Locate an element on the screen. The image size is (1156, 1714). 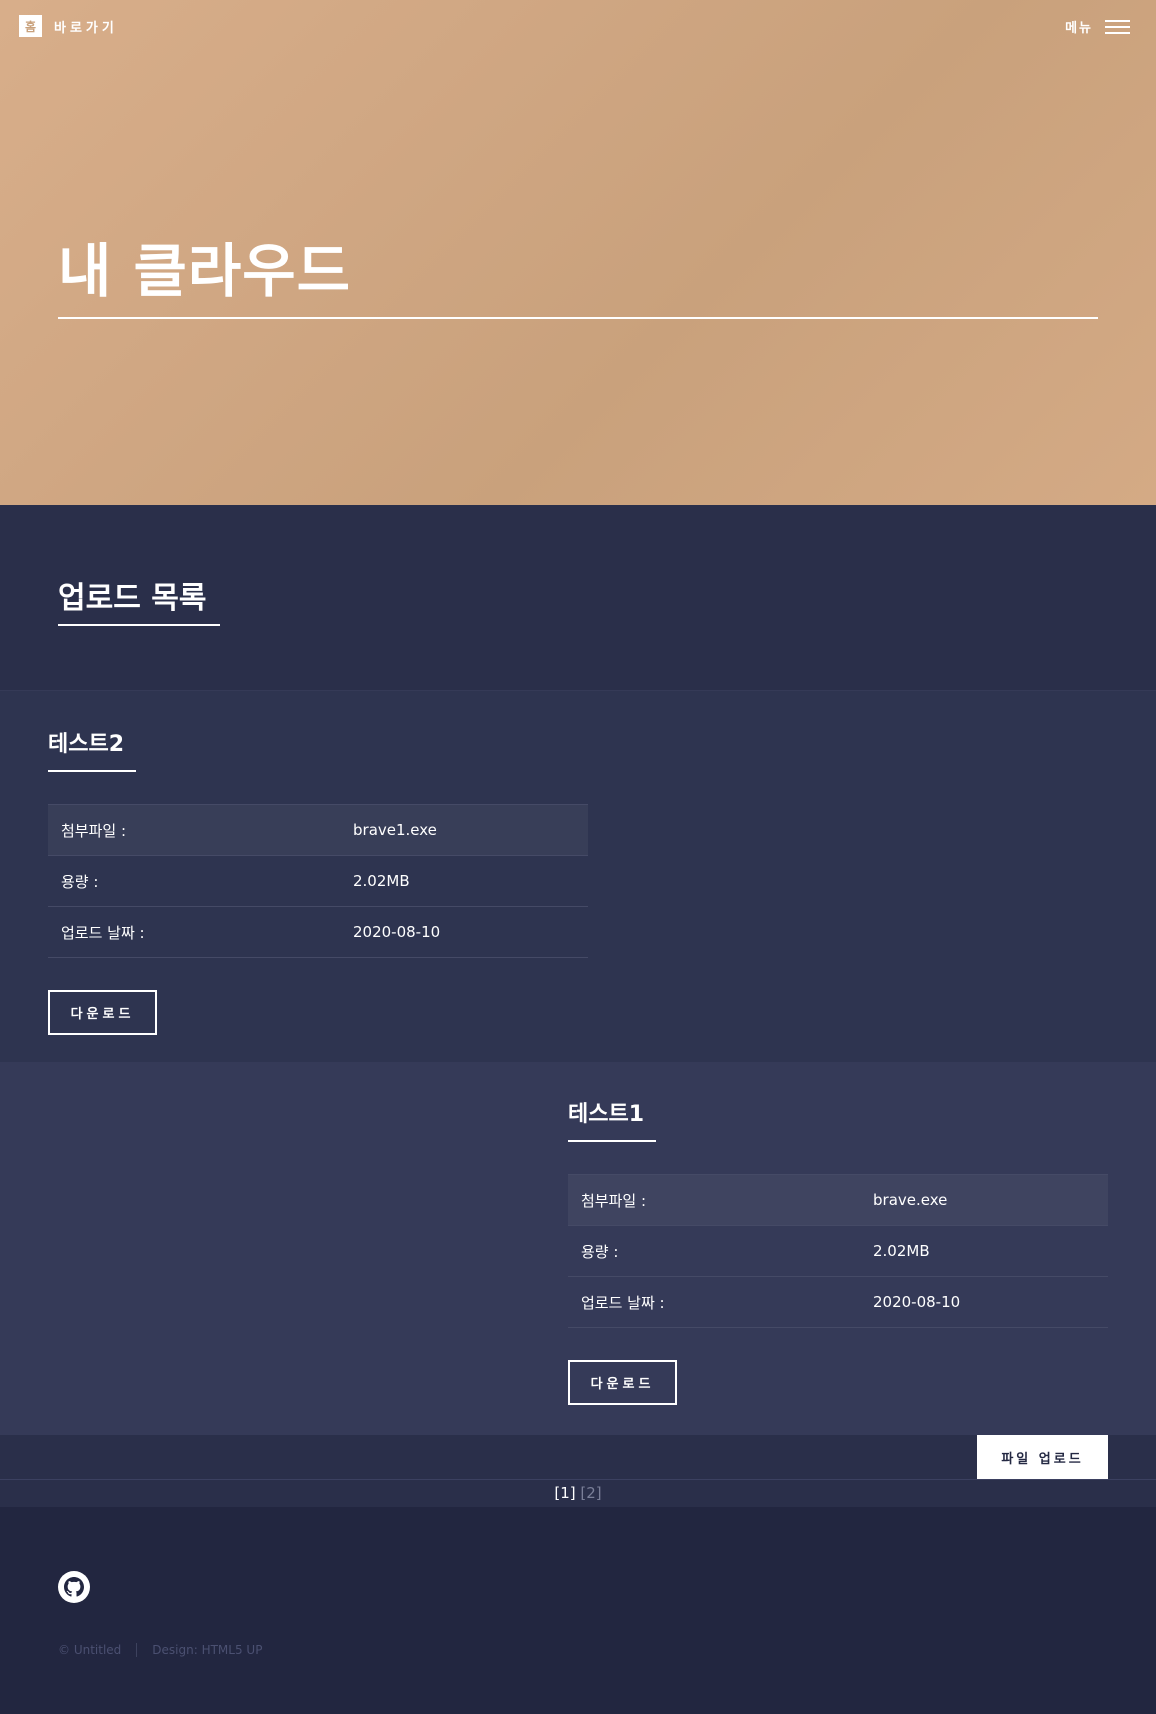
home-icon: 홈 is located at coordinates (30, 26).